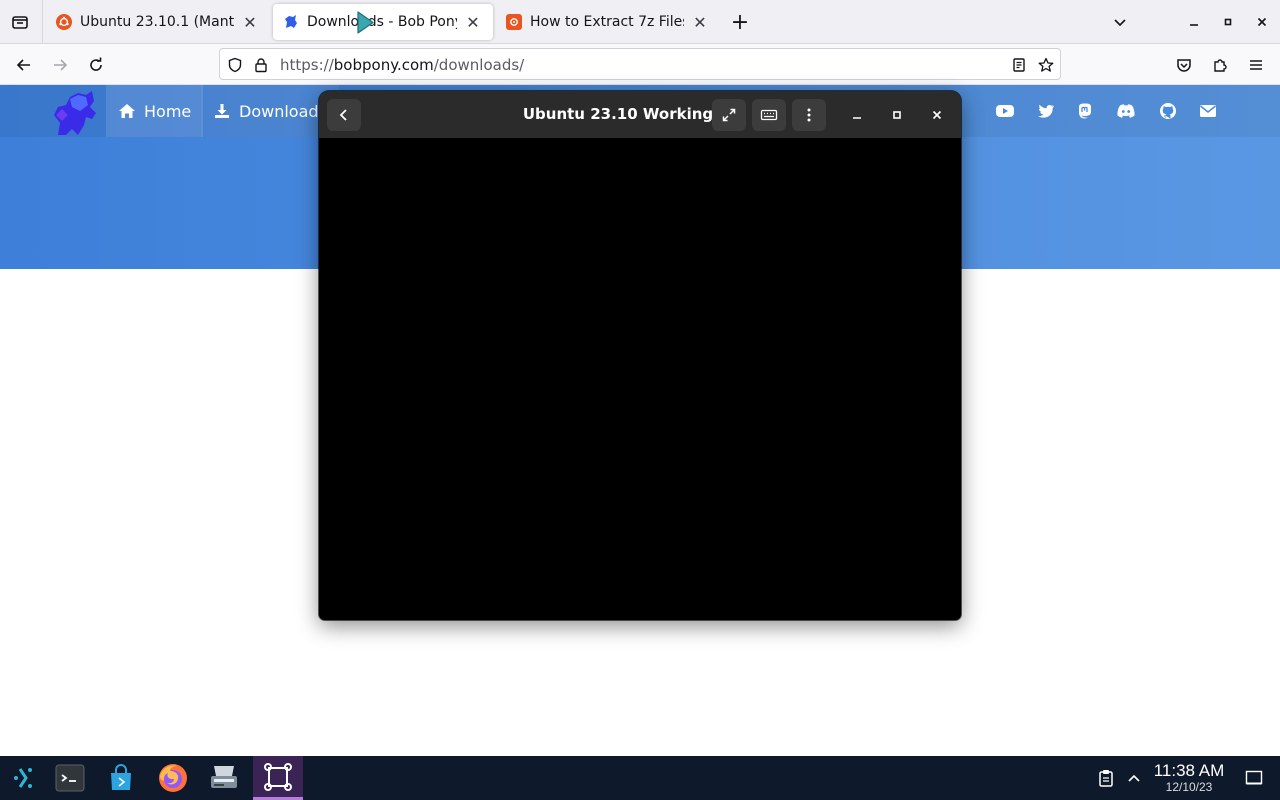 This screenshot has width=1280, height=800. What do you see at coordinates (224, 778) in the screenshot?
I see `scanner-icon` at bounding box center [224, 778].